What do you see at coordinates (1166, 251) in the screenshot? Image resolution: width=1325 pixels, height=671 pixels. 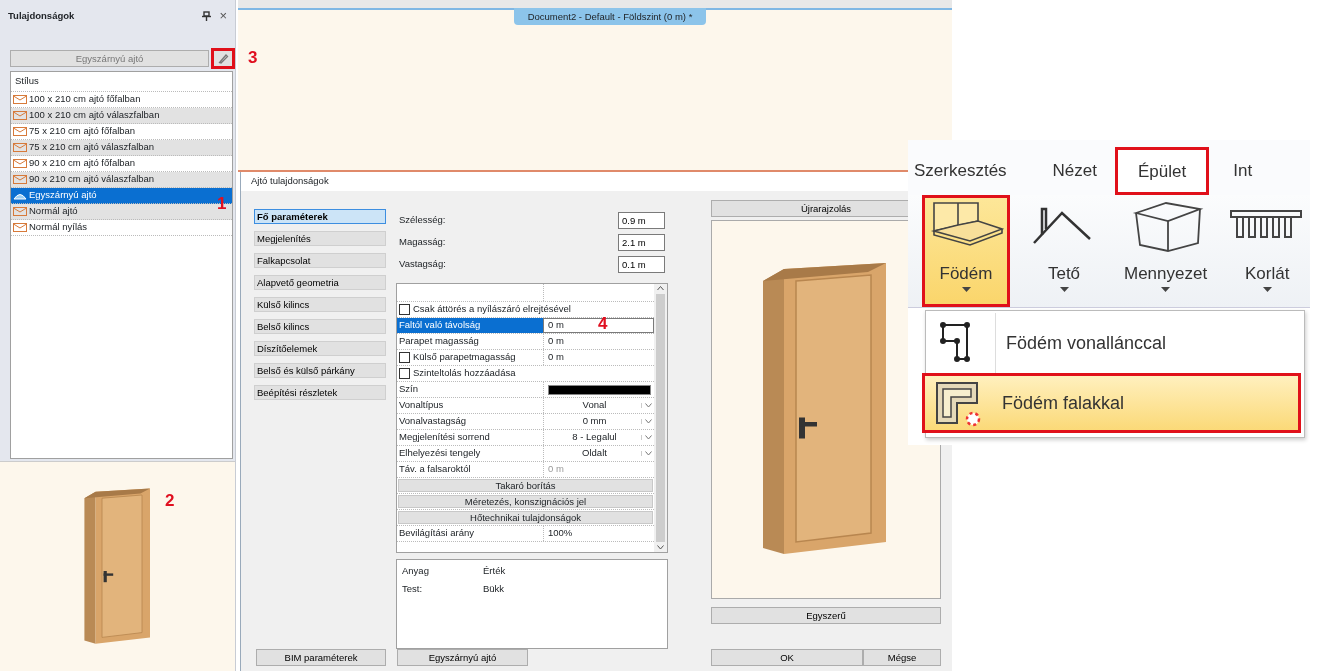 I see `ribbon-tool-button: Mennyezet` at bounding box center [1166, 251].